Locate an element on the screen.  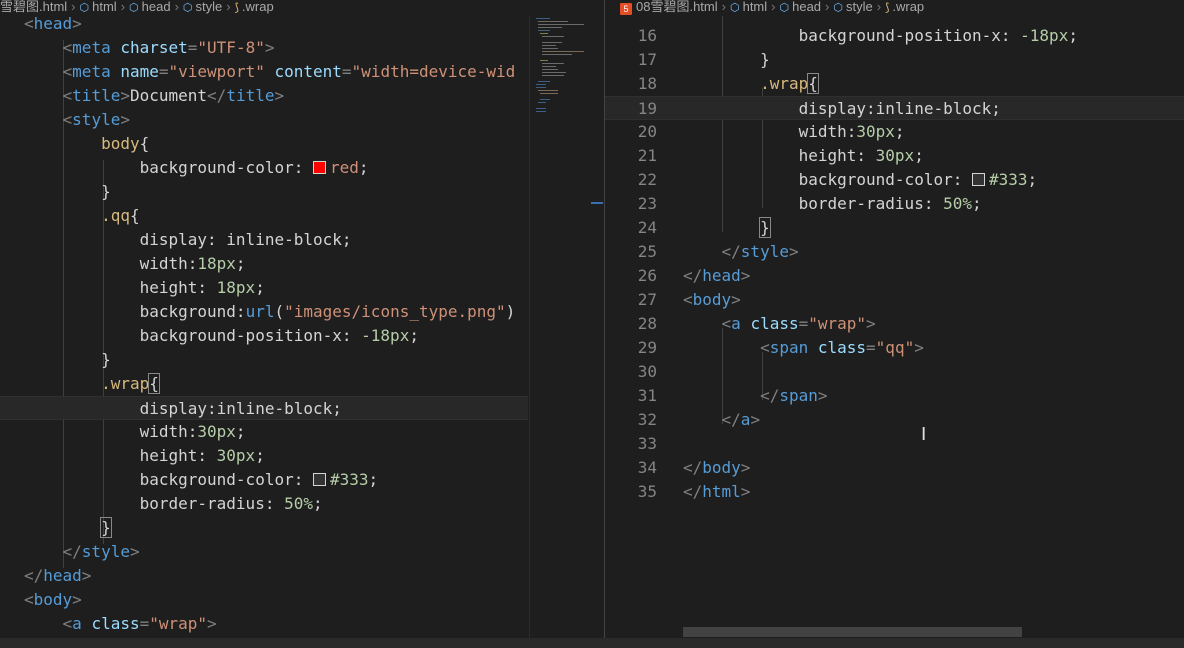
code-text: background-color: #333; is located at coordinates (259, 479).